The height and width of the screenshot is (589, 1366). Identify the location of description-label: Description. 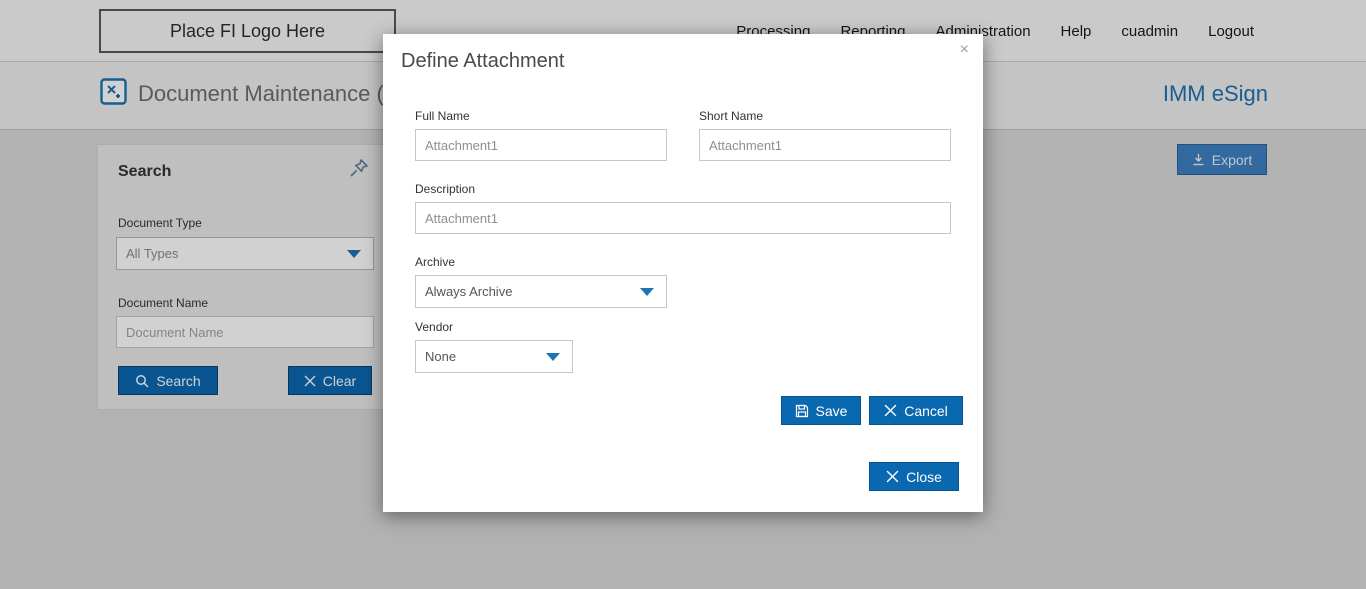
(445, 189).